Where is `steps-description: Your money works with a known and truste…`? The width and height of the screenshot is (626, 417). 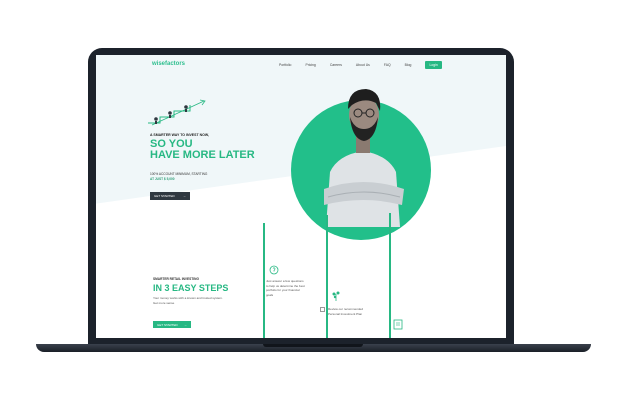
steps-description: Your money works with a known and truste… is located at coordinates (188, 300).